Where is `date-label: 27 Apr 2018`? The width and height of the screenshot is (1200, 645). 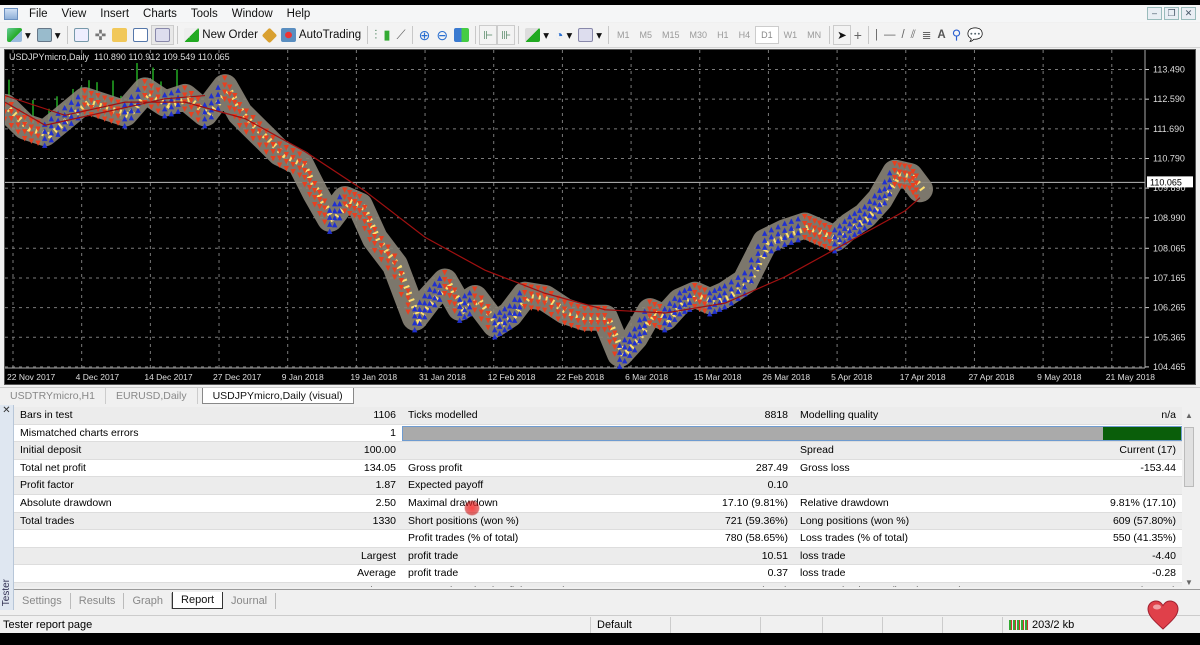
date-label: 27 Apr 2018 is located at coordinates (991, 377).